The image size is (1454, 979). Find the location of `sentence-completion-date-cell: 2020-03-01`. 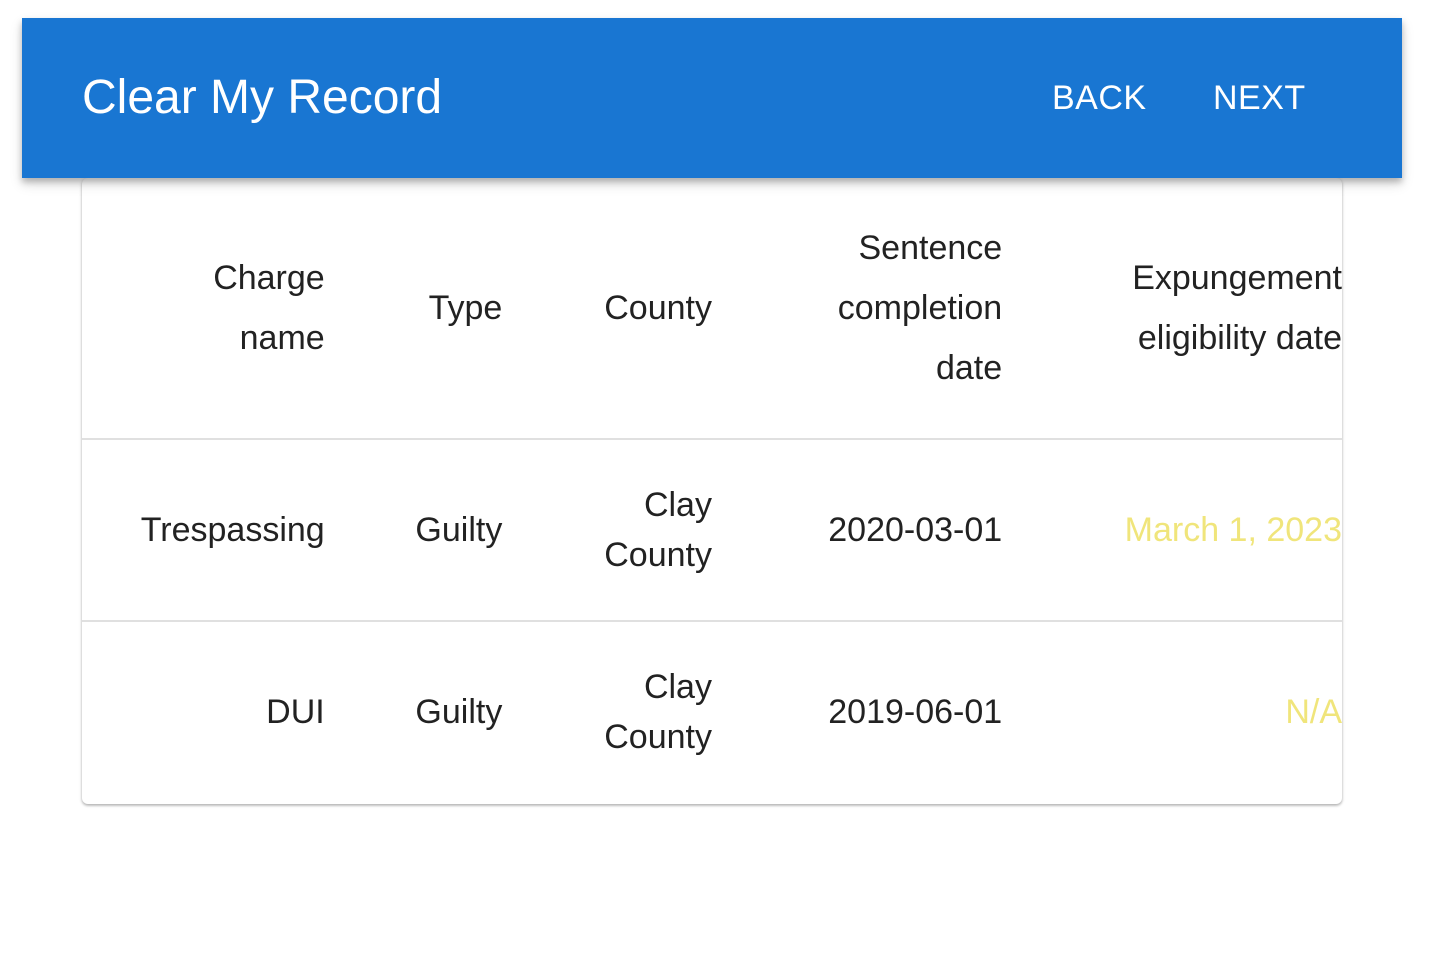

sentence-completion-date-cell: 2020-03-01 is located at coordinates (857, 530).